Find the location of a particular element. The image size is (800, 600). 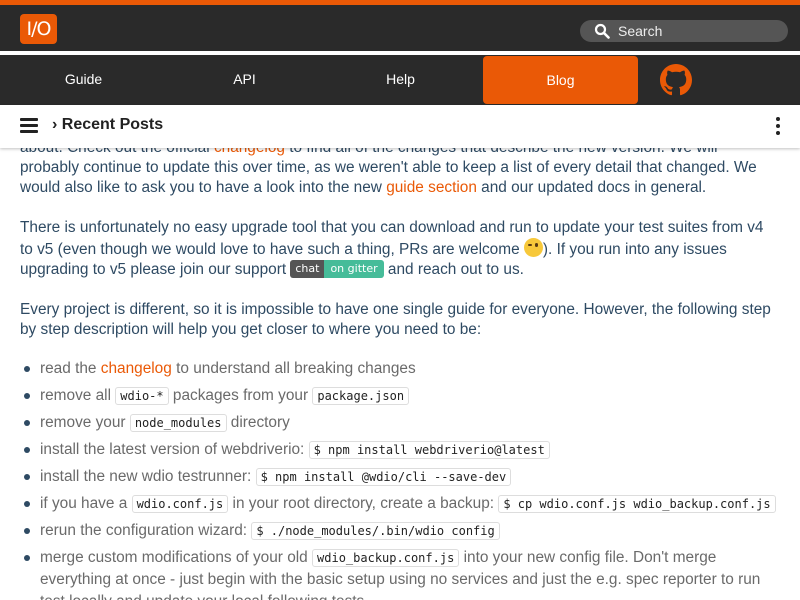

text: and reach out to us. is located at coordinates (453, 269).